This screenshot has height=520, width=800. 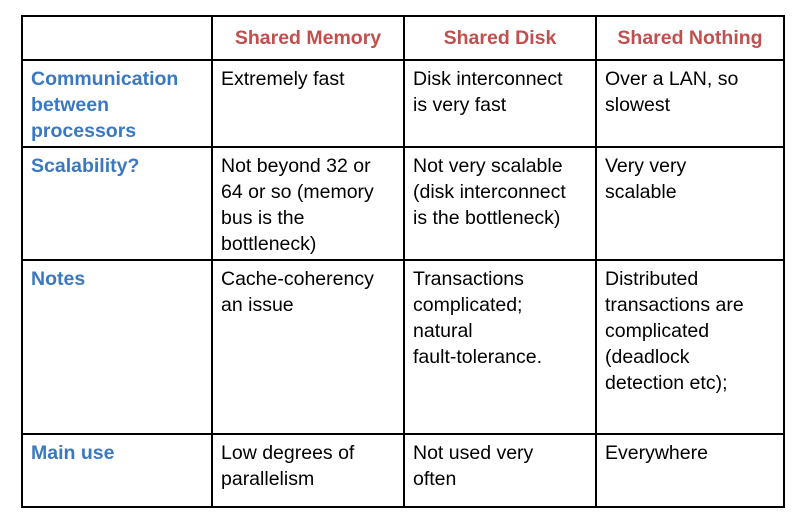 I want to click on row-header-communication: Communication between processors, so click(x=117, y=103).